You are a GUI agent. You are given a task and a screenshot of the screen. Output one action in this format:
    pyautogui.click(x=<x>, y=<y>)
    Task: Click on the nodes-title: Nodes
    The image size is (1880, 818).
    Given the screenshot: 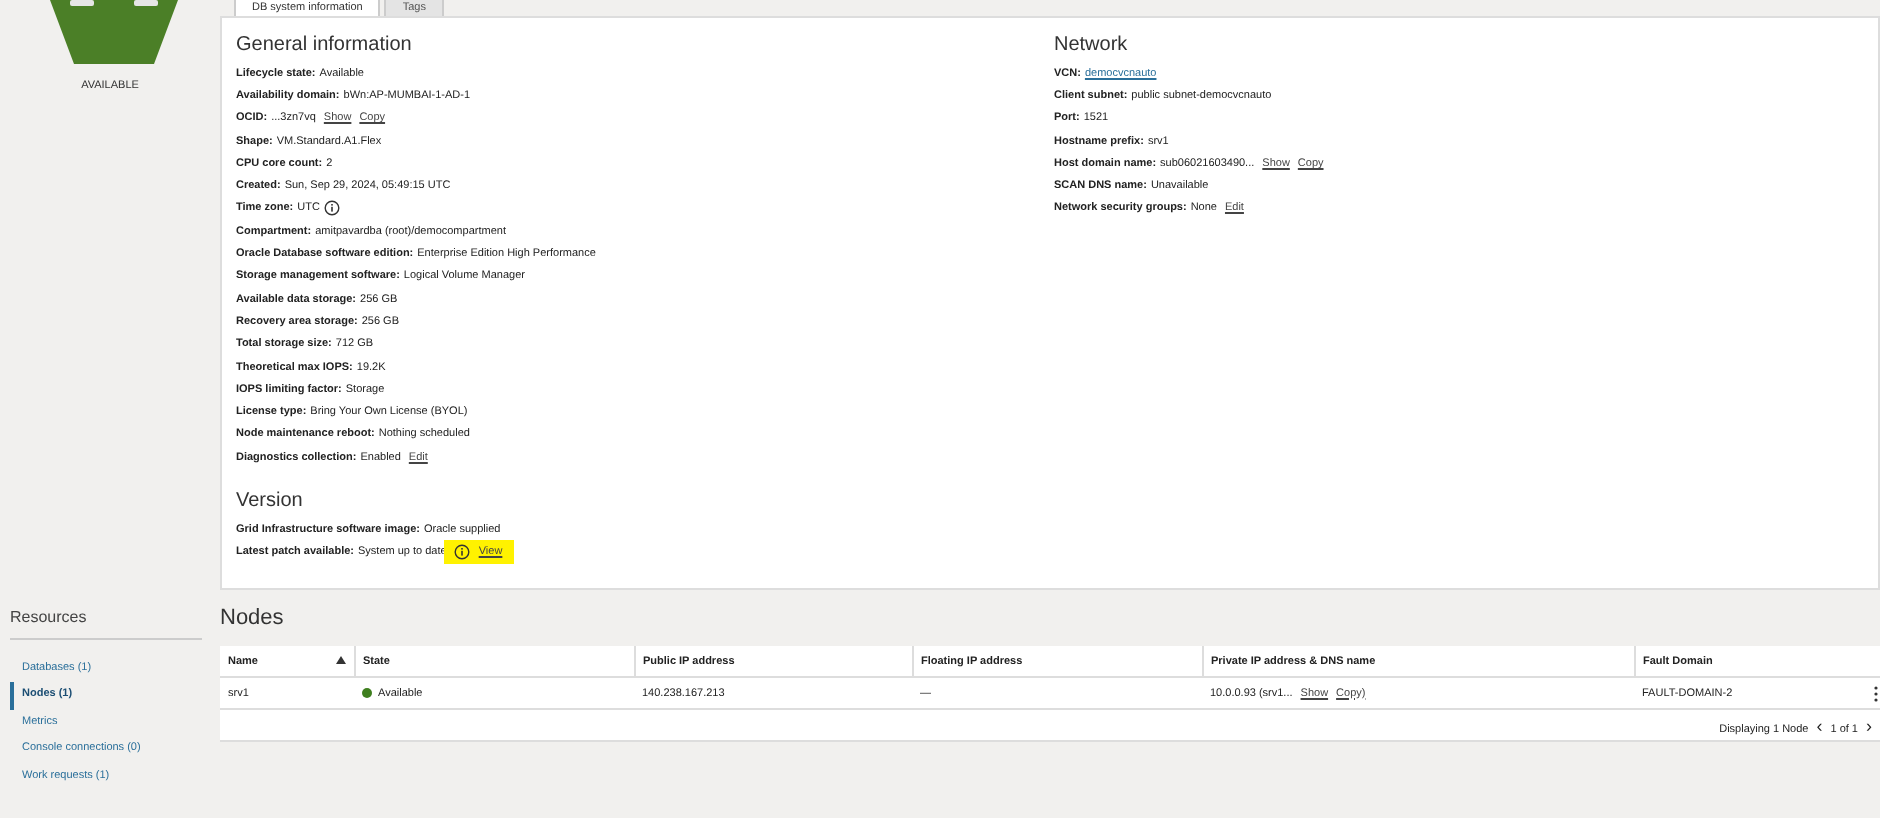 What is the action you would take?
    pyautogui.click(x=253, y=619)
    